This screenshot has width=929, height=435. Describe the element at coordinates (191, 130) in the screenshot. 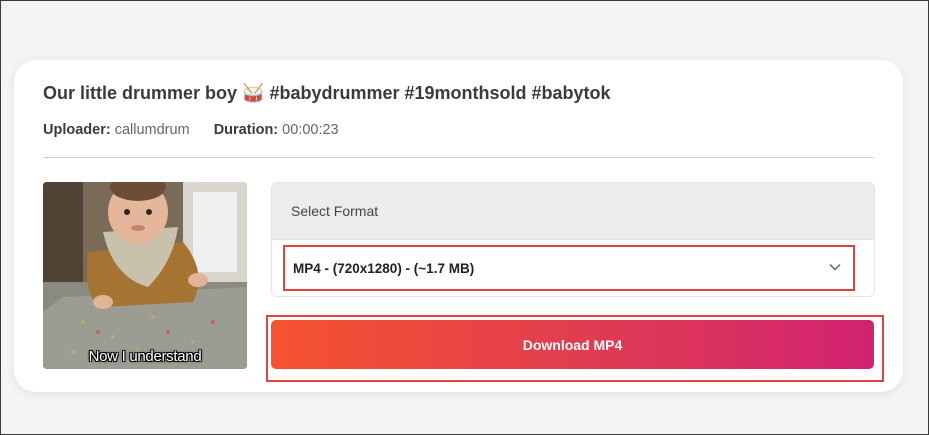

I see `video-meta: Uploader: callumdrum Duration: 00:00:23` at that location.